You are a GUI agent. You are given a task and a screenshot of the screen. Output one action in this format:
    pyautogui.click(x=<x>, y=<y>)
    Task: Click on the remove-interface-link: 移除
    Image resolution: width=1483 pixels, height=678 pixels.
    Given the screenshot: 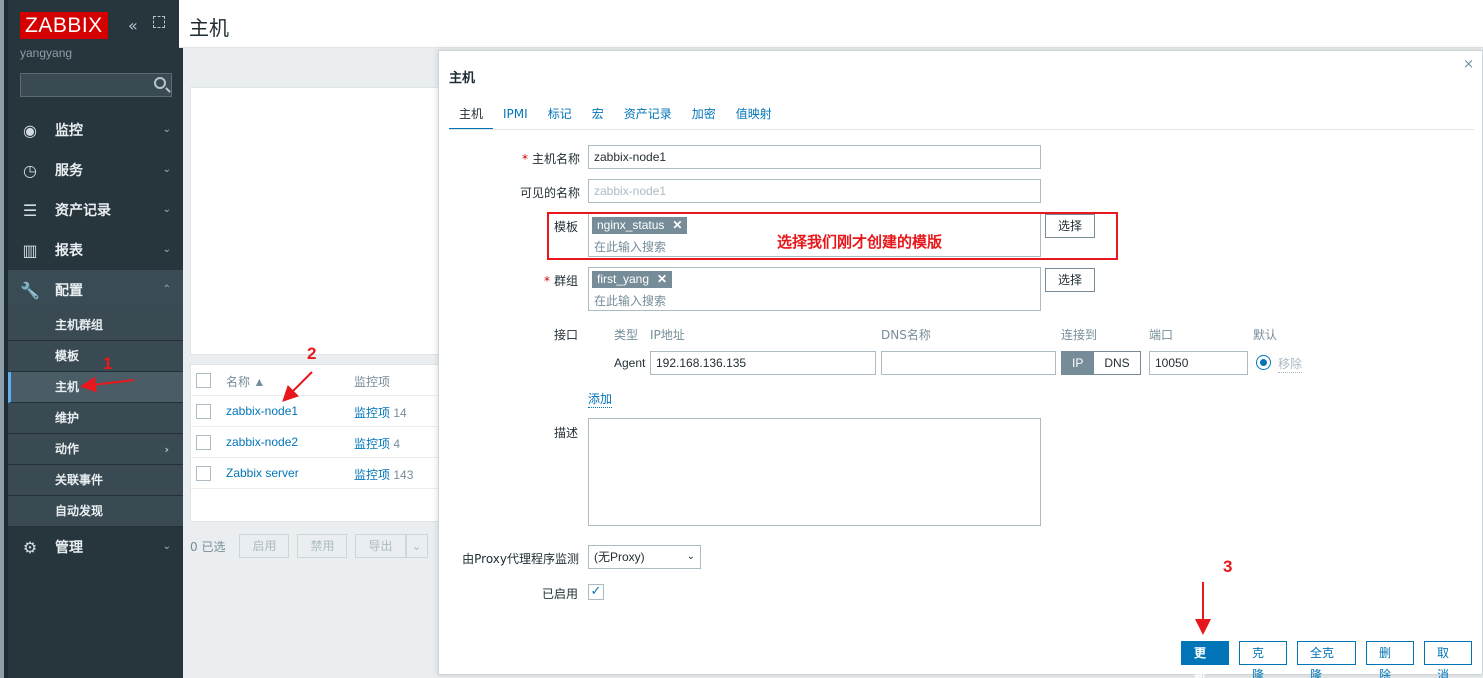 What is the action you would take?
    pyautogui.click(x=1290, y=364)
    